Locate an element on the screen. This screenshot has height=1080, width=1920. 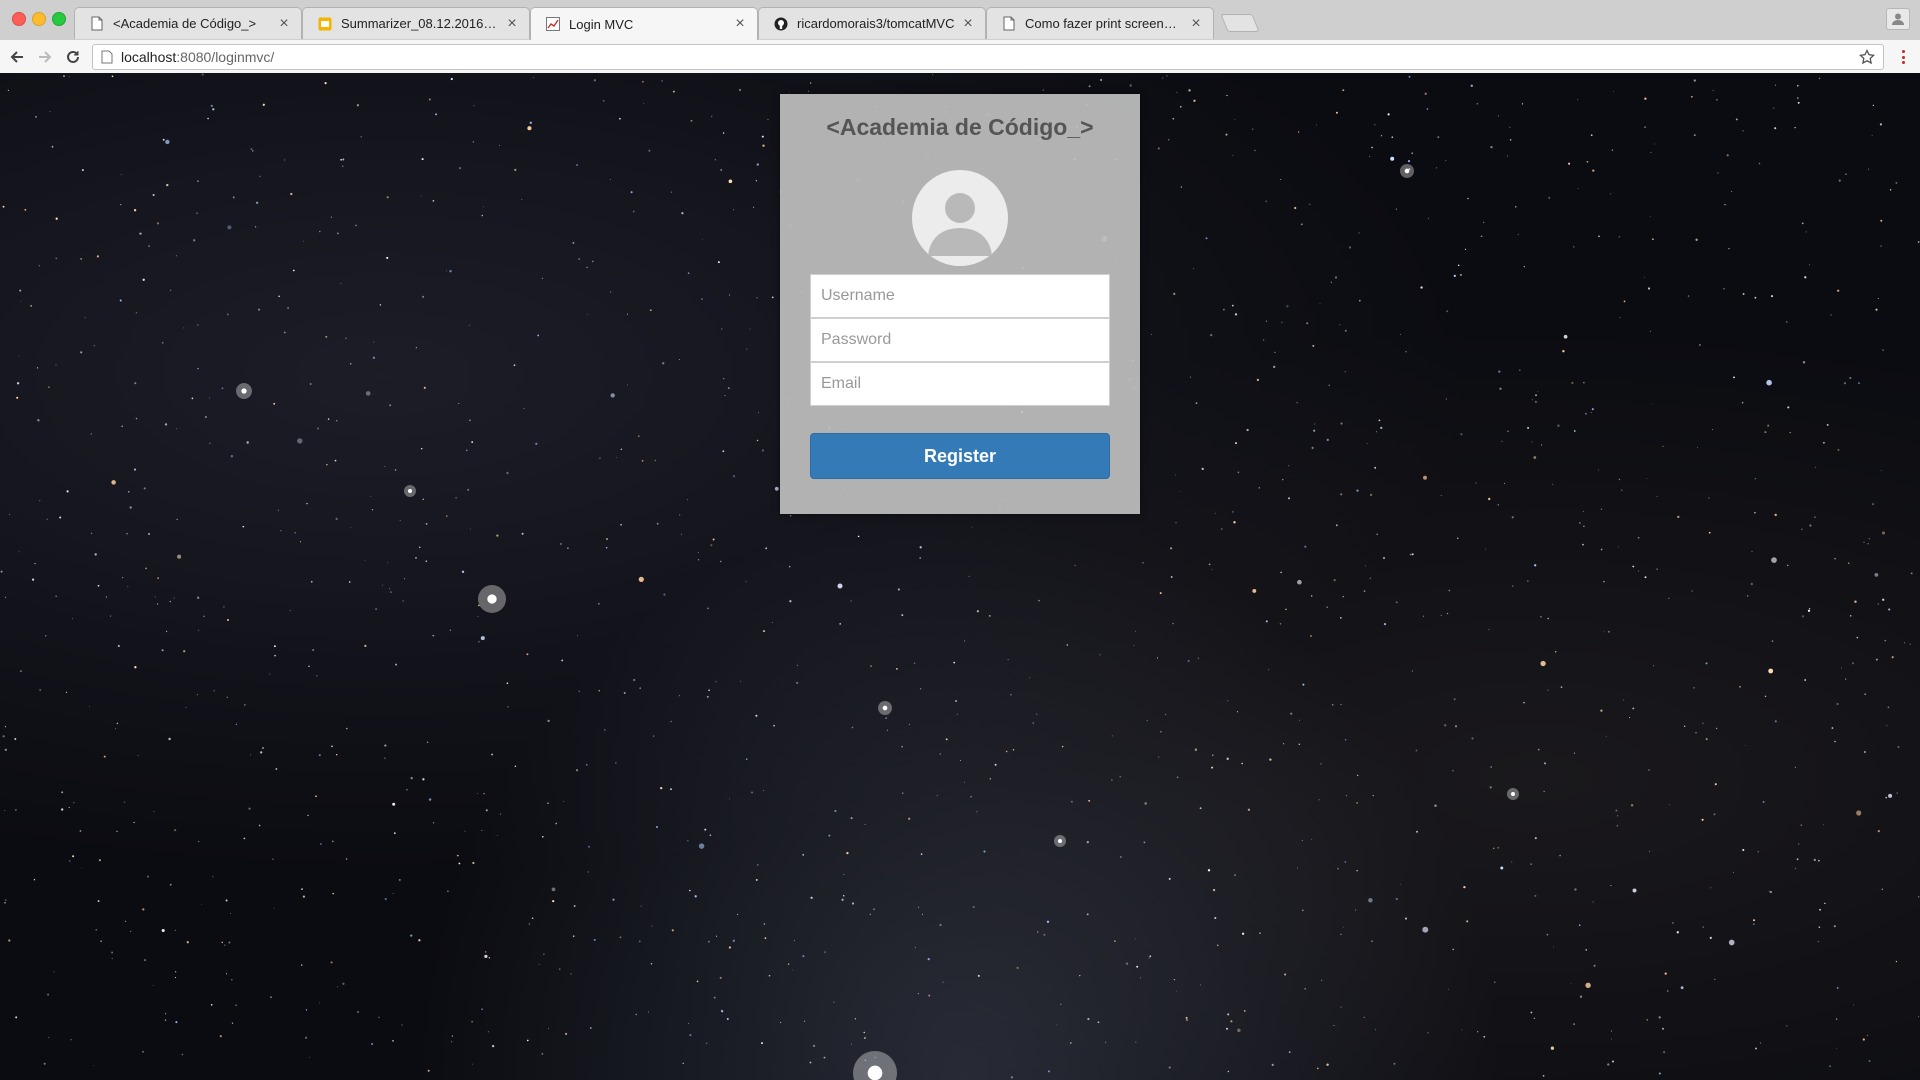
register-card: <Academia de Código_> Register is located at coordinates (960, 304).